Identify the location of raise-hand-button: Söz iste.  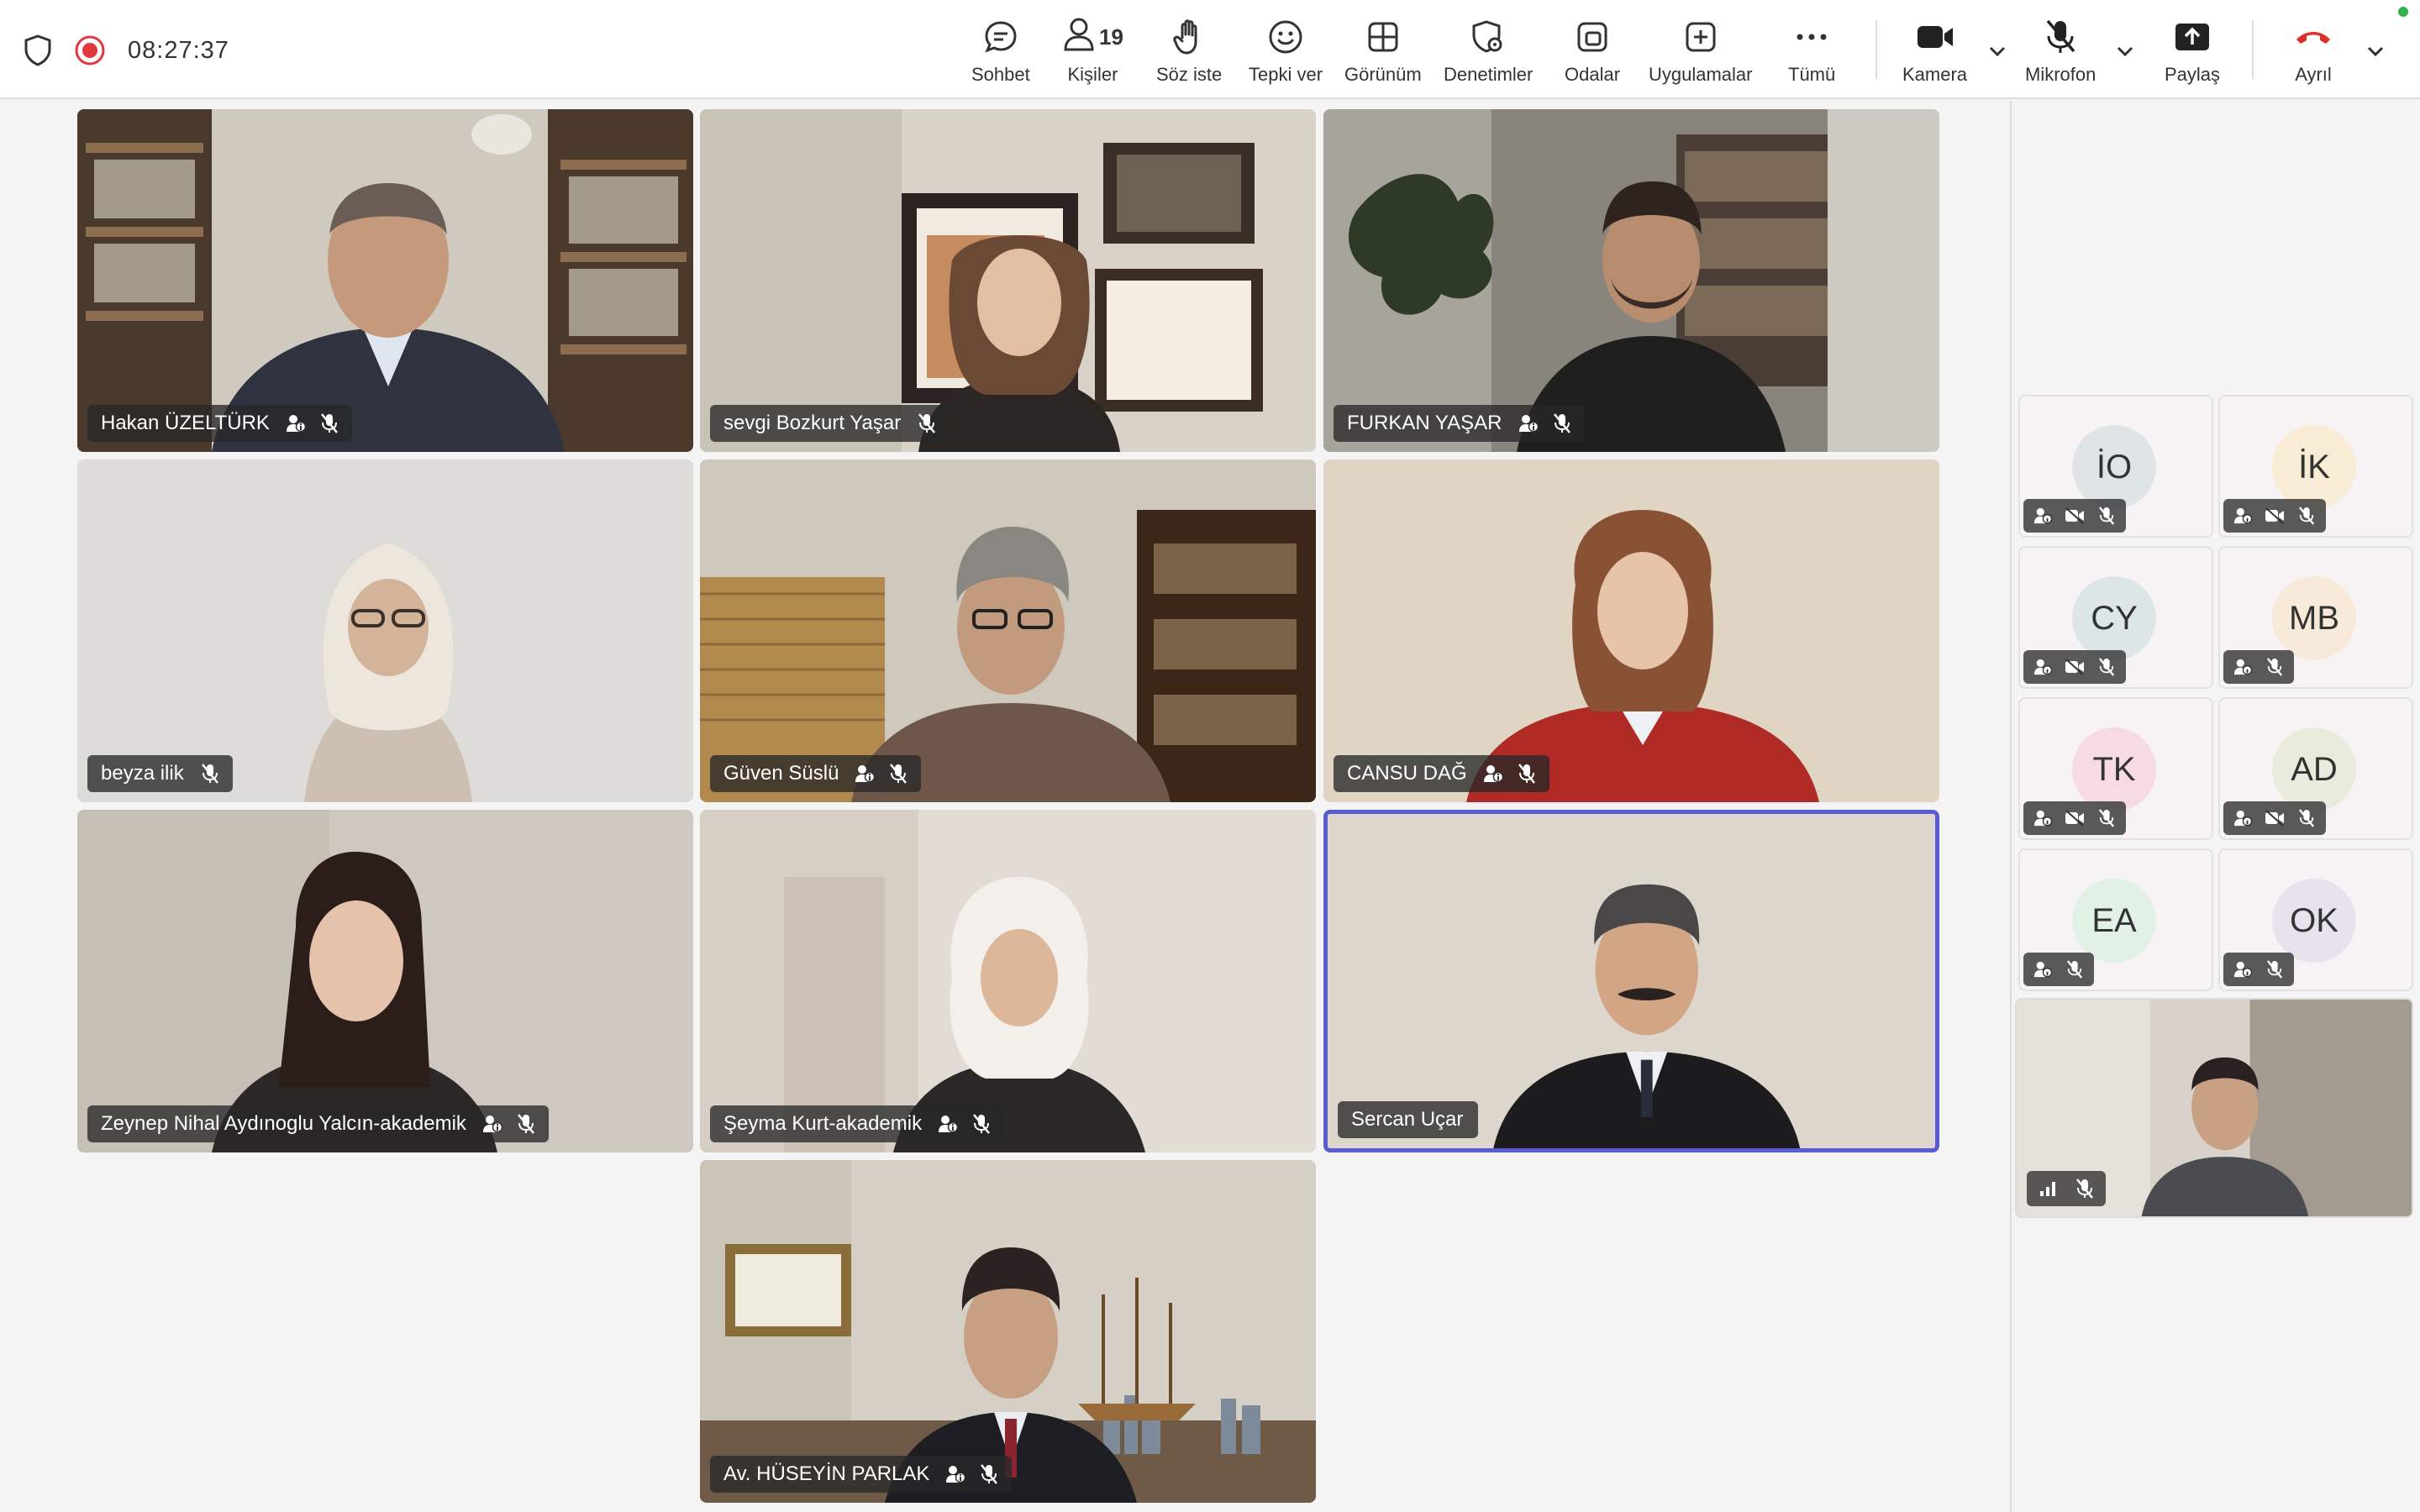
(1189, 51).